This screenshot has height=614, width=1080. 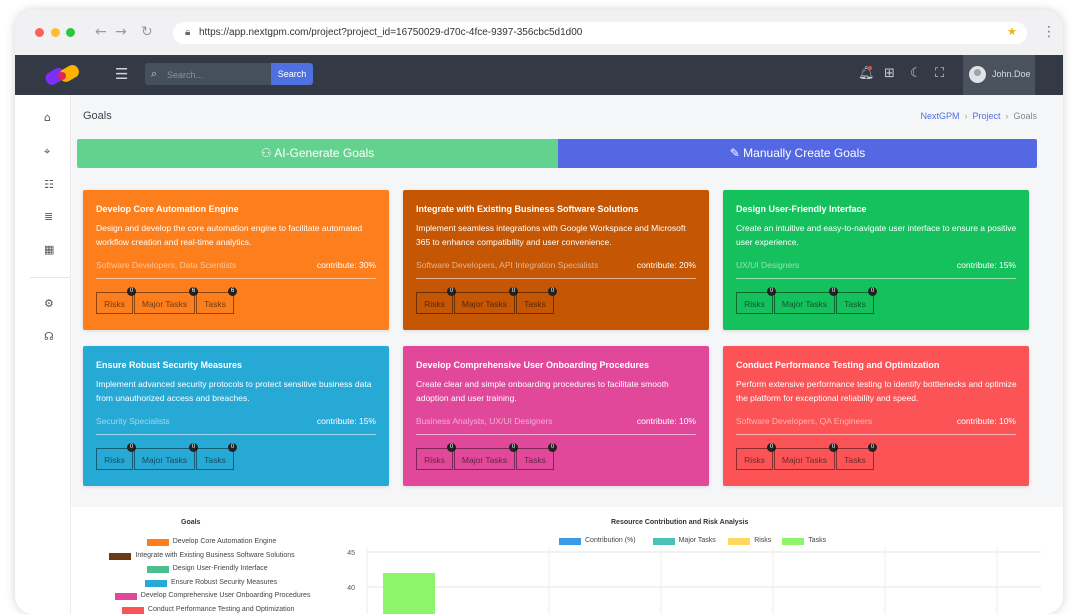 What do you see at coordinates (866, 73) in the screenshot?
I see `bell-icon: 🔔︎` at bounding box center [866, 73].